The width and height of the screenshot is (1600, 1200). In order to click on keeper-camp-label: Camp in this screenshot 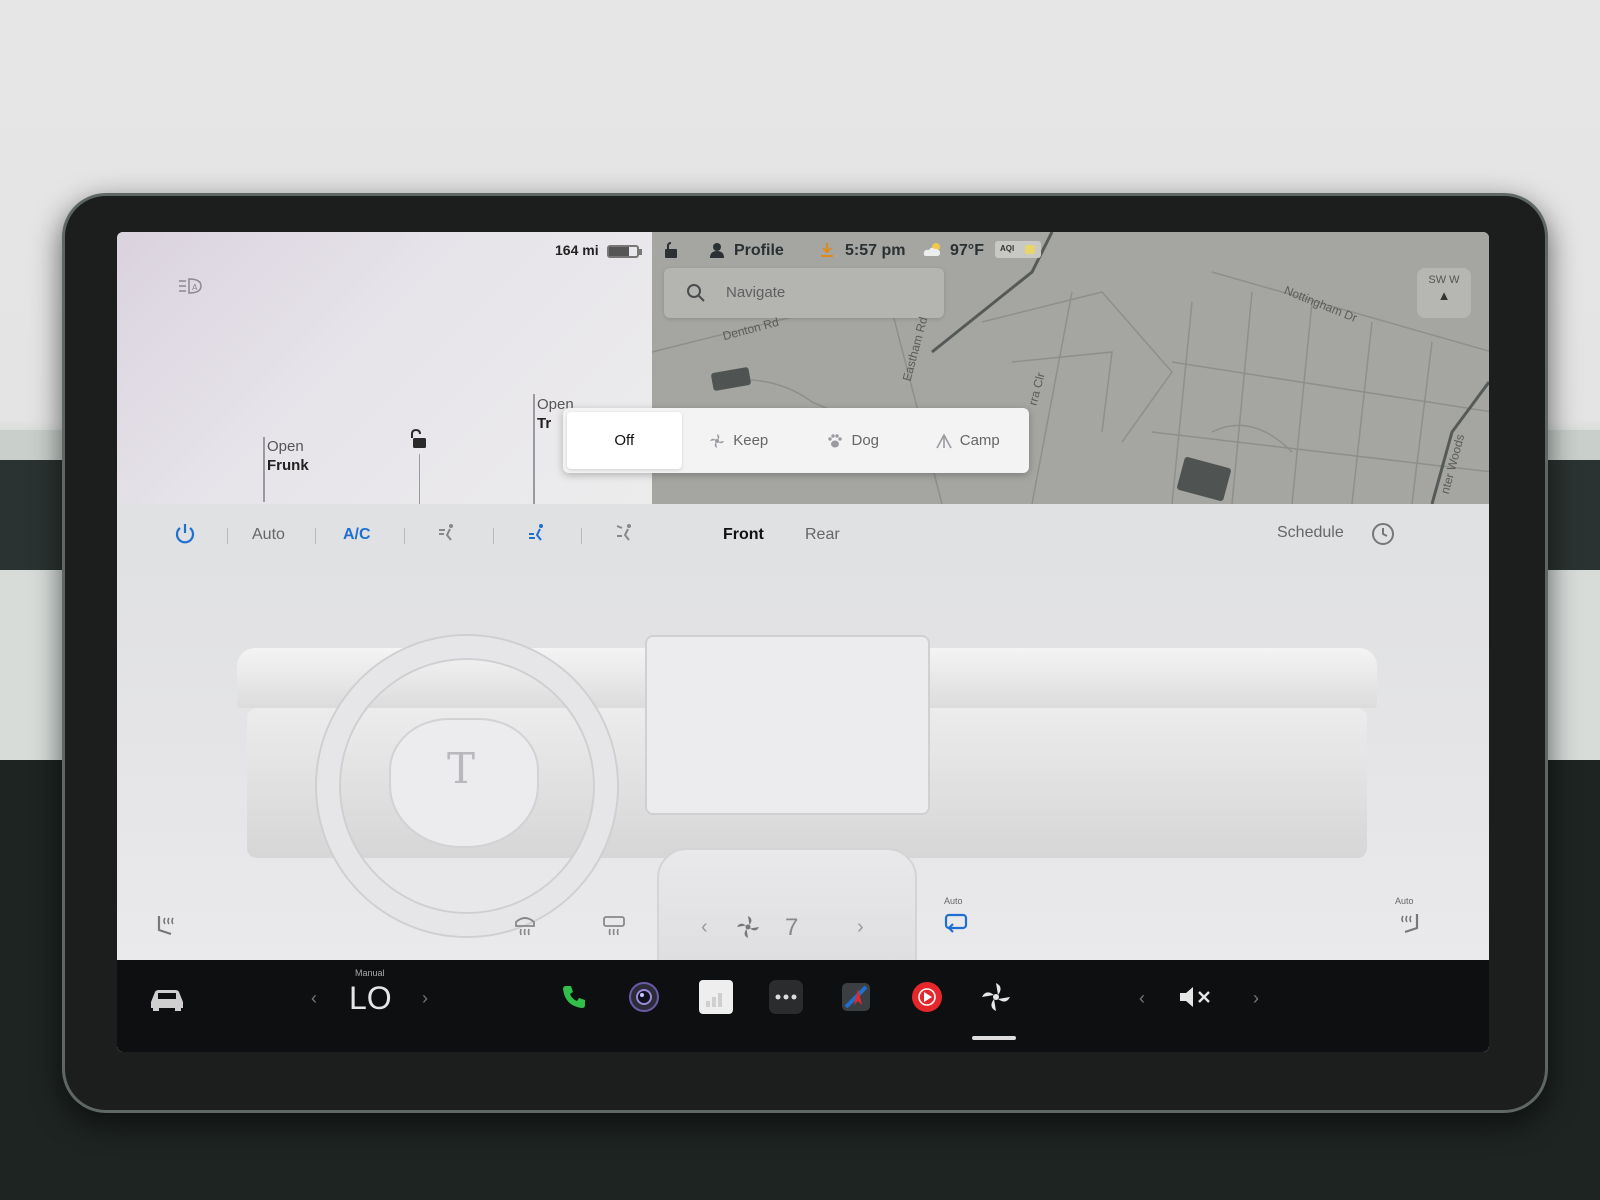, I will do `click(979, 440)`.